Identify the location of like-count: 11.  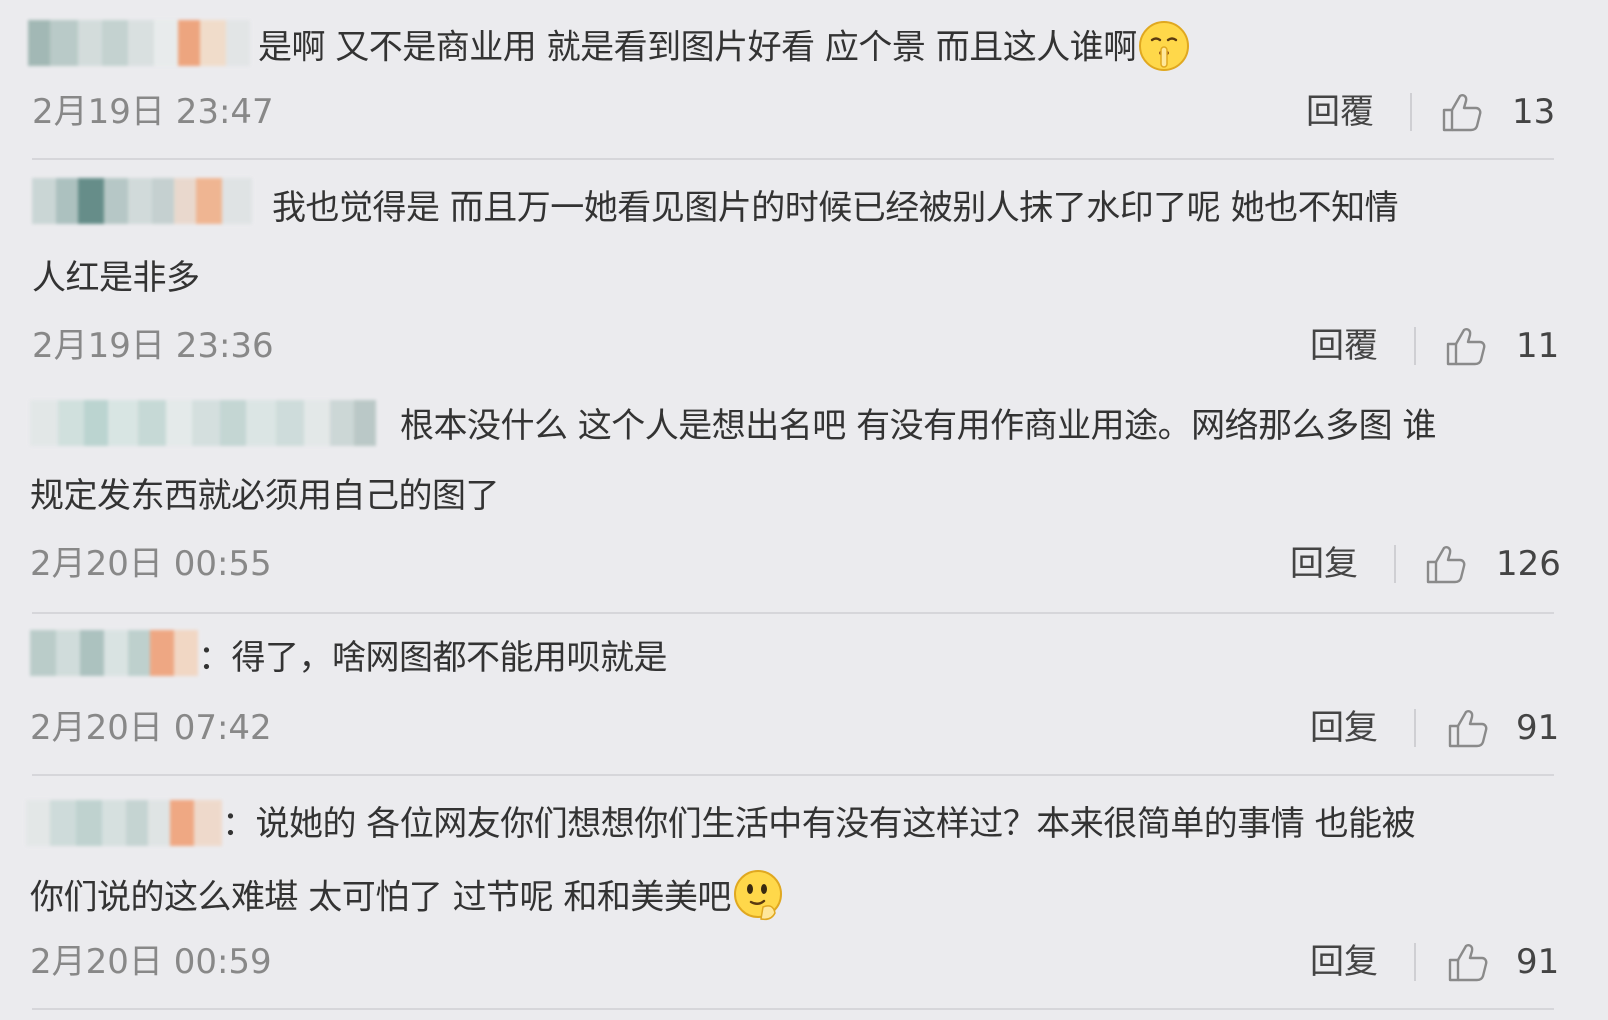
(1538, 346).